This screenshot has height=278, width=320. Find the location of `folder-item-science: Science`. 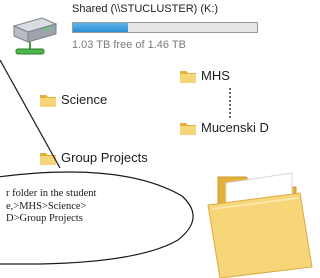

folder-item-science: Science is located at coordinates (73, 99).